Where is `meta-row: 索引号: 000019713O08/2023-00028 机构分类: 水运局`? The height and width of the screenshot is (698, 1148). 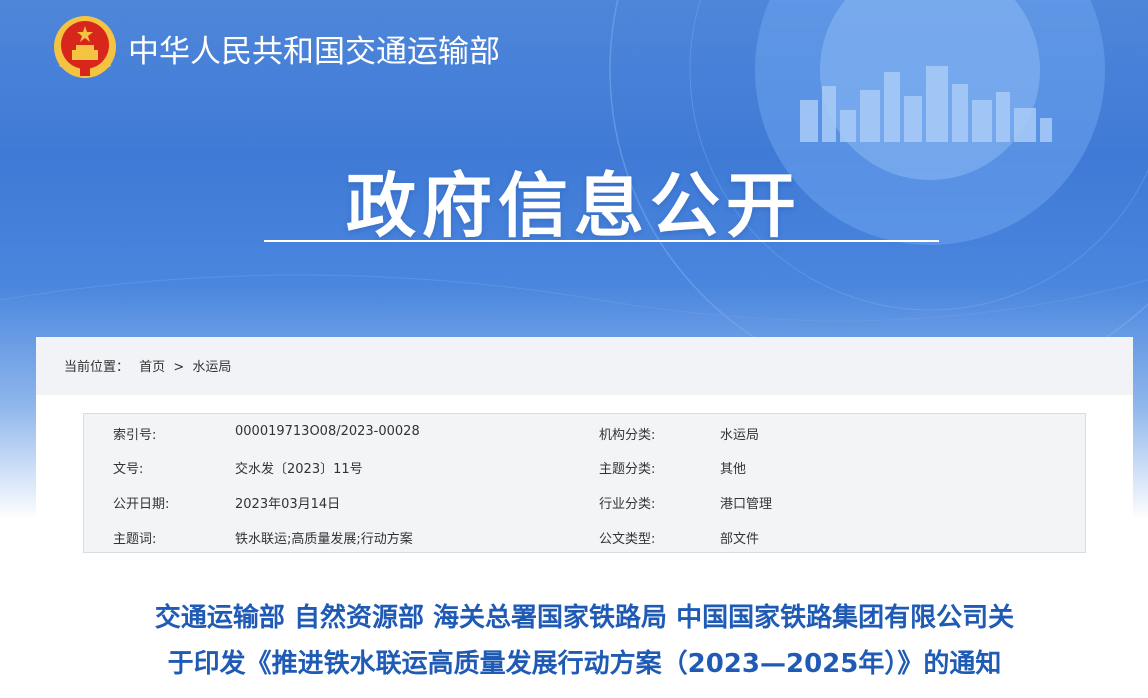 meta-row: 索引号: 000019713O08/2023-00028 机构分类: 水运局 is located at coordinates (584, 432).